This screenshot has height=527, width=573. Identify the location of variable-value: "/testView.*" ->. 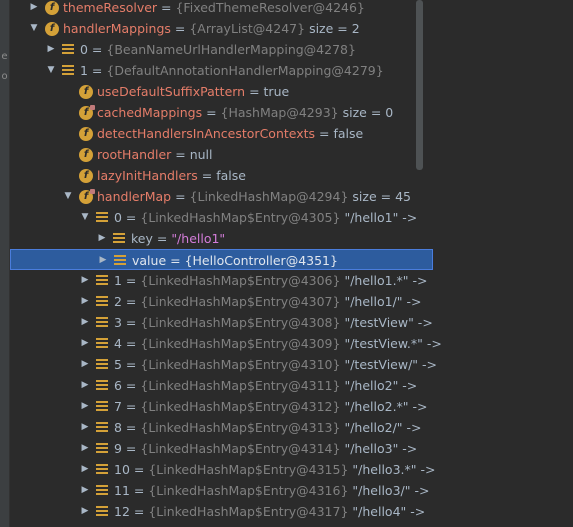
(393, 343).